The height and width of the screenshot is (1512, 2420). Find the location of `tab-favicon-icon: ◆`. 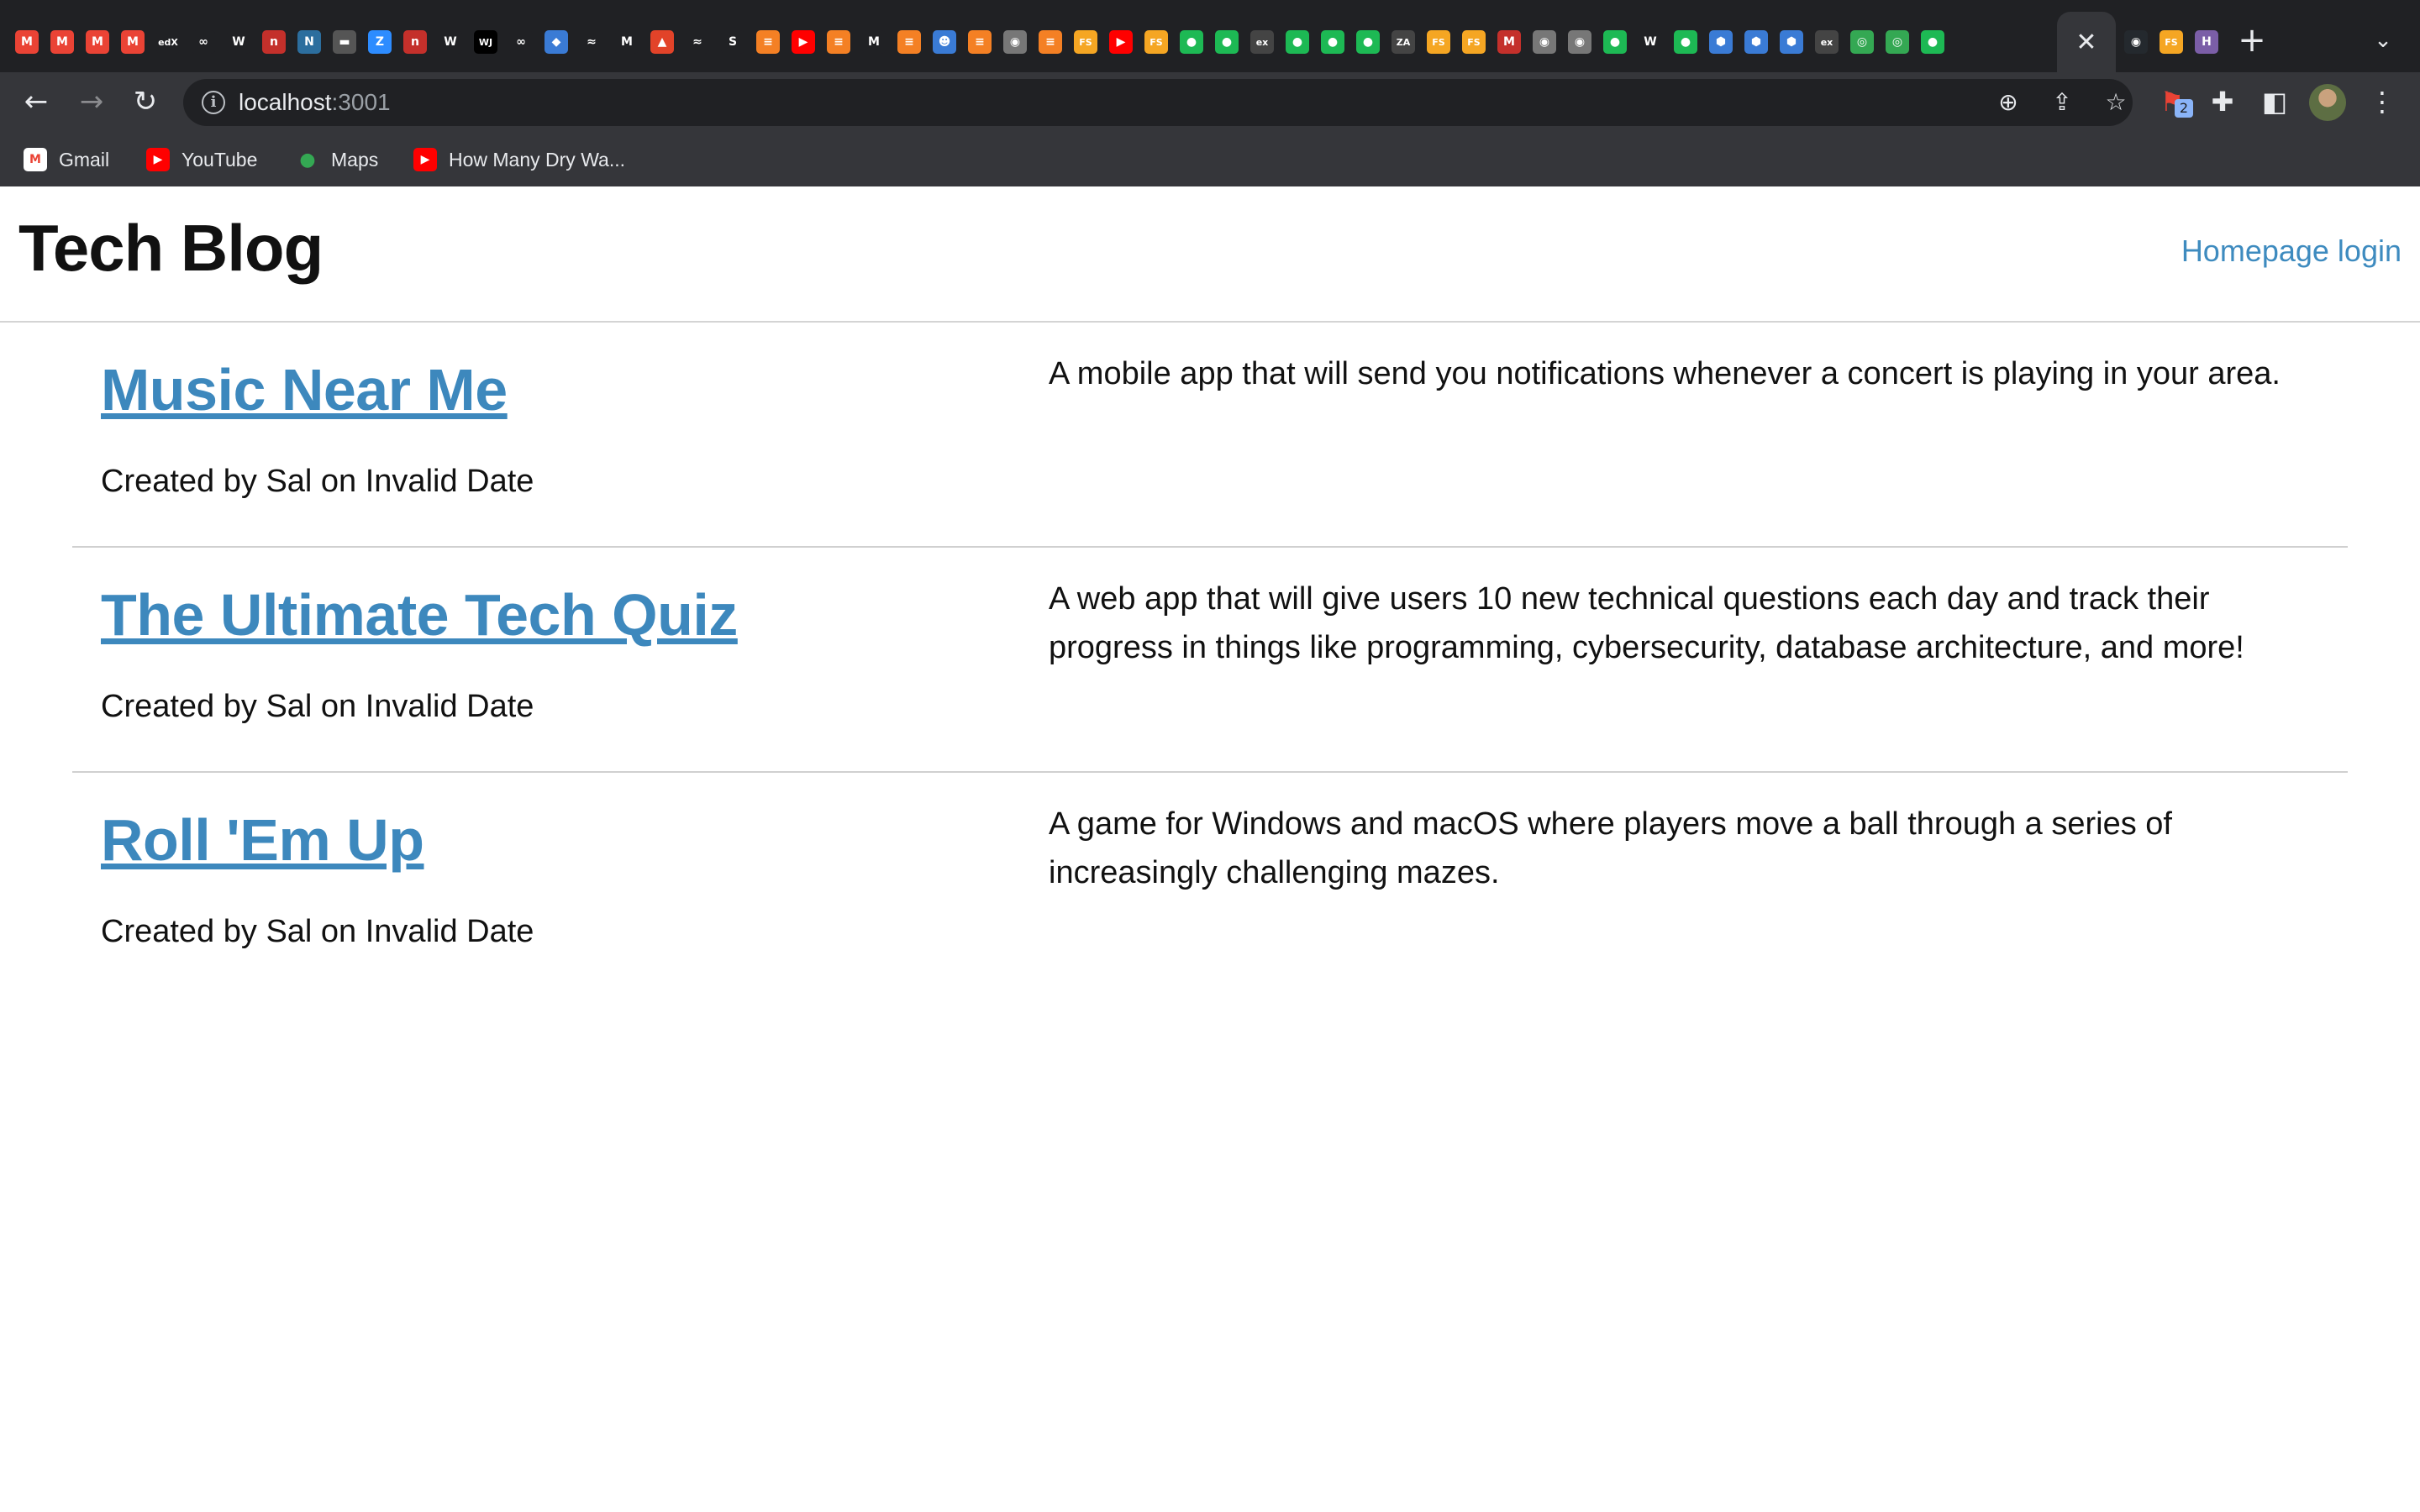

tab-favicon-icon: ◆ is located at coordinates (556, 42).